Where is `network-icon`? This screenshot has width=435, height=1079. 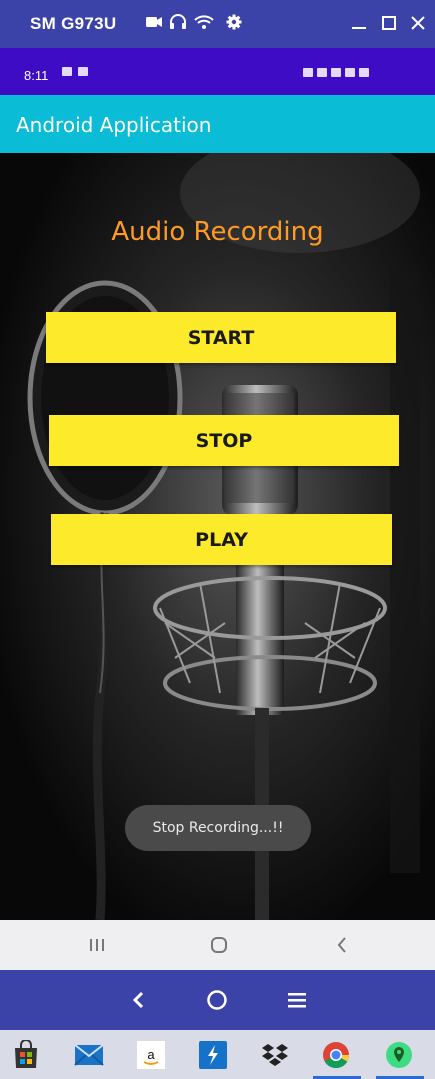 network-icon is located at coordinates (336, 72).